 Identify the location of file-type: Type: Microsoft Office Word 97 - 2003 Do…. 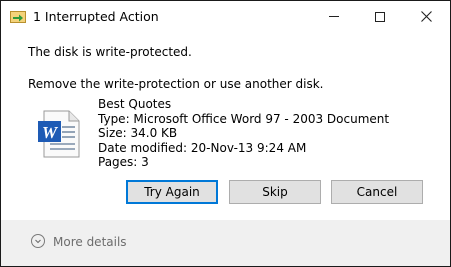
(244, 118).